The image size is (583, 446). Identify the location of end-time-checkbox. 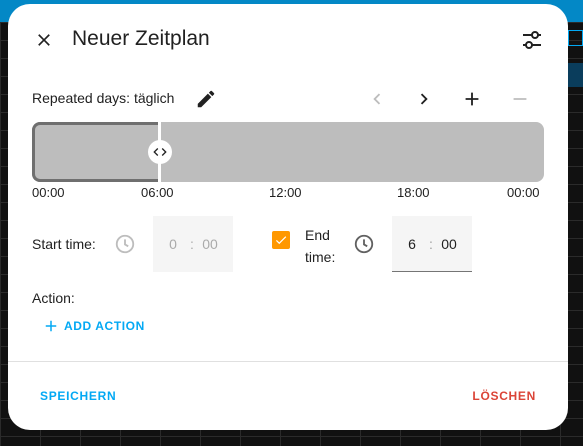
(281, 240).